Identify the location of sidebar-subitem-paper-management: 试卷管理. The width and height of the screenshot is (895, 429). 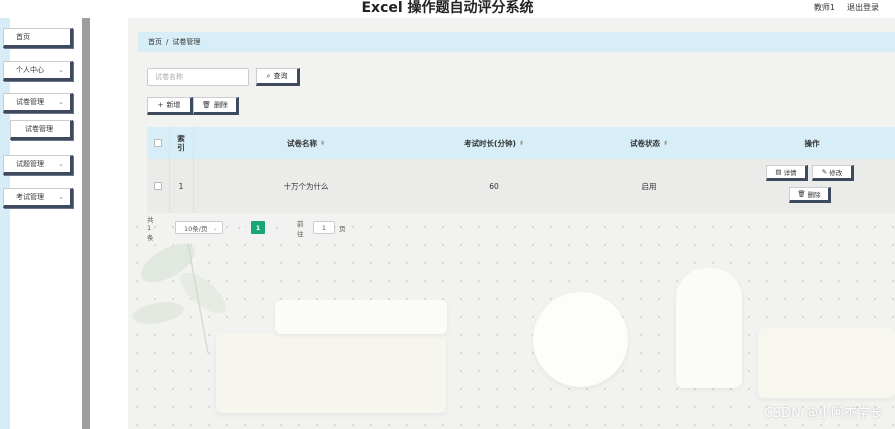
(41, 130).